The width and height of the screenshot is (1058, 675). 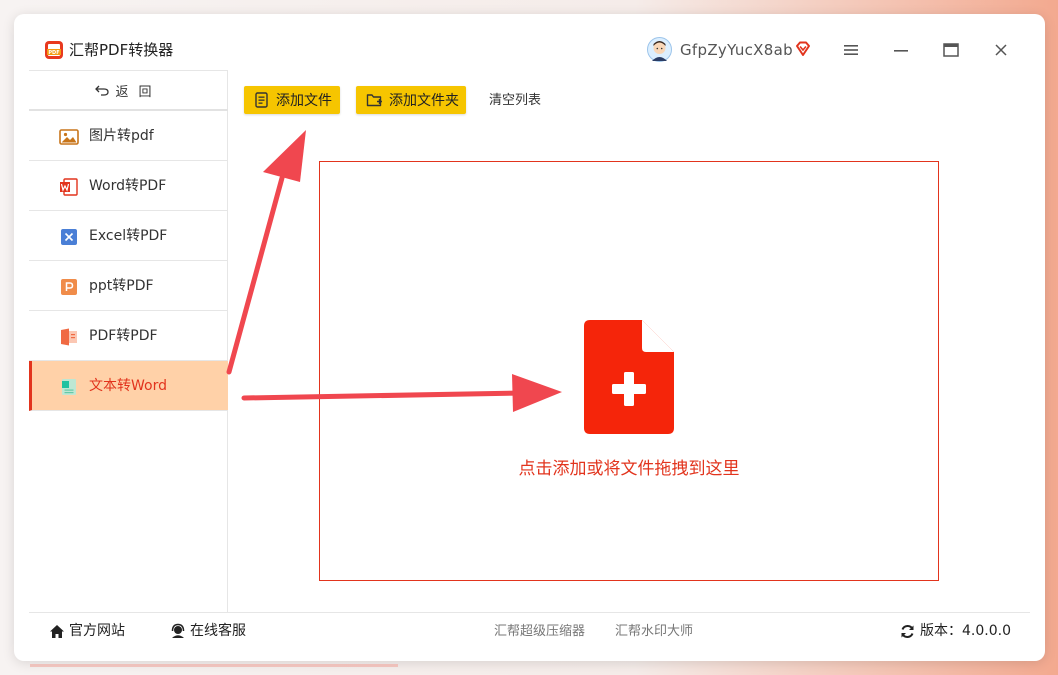 What do you see at coordinates (69, 337) in the screenshot?
I see `pdf-icon` at bounding box center [69, 337].